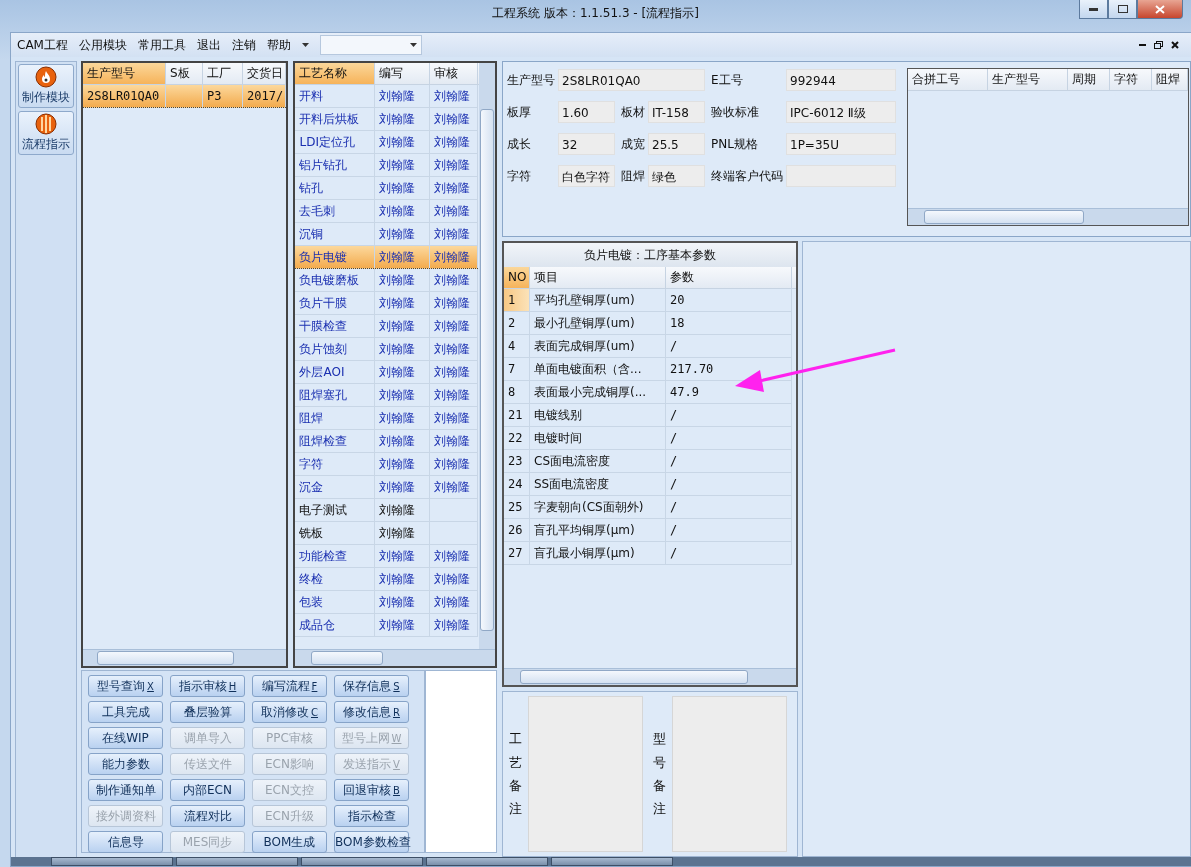 The width and height of the screenshot is (1191, 867). Describe the element at coordinates (46, 86) in the screenshot. I see `sidebar-button: 制作模块` at that location.